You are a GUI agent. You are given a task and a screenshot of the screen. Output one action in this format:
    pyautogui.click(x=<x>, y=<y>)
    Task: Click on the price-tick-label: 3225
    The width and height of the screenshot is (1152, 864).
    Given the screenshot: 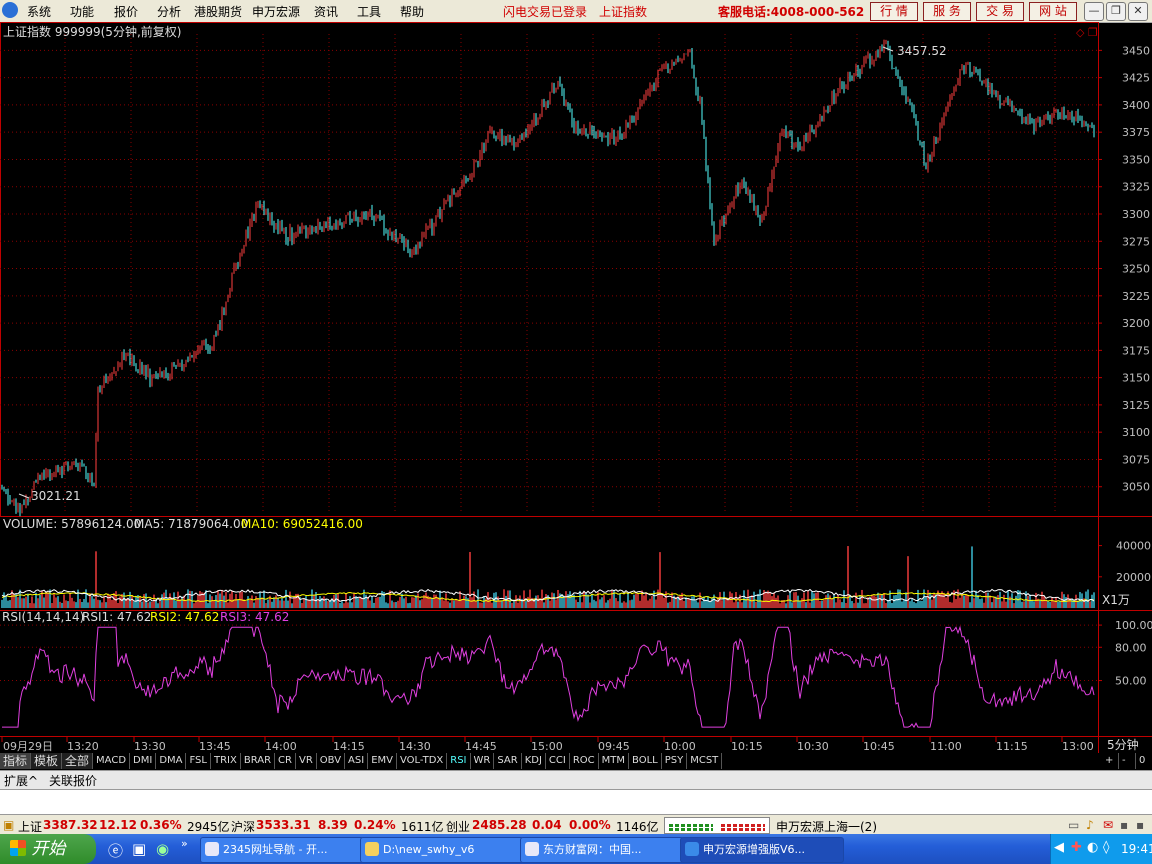 What is the action you would take?
    pyautogui.click(x=1136, y=296)
    